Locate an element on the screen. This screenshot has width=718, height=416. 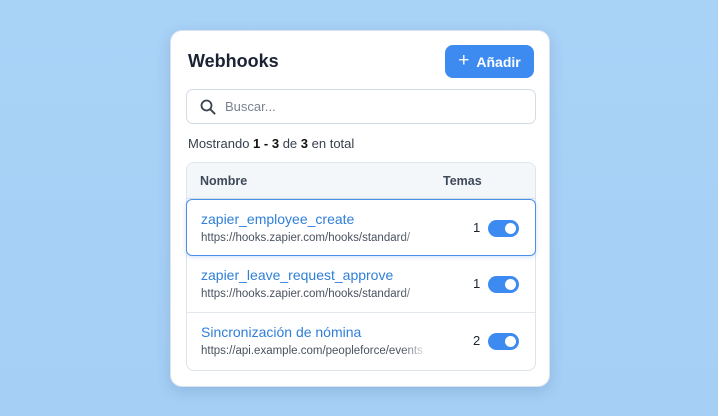
summary-total: 3 is located at coordinates (304, 143).